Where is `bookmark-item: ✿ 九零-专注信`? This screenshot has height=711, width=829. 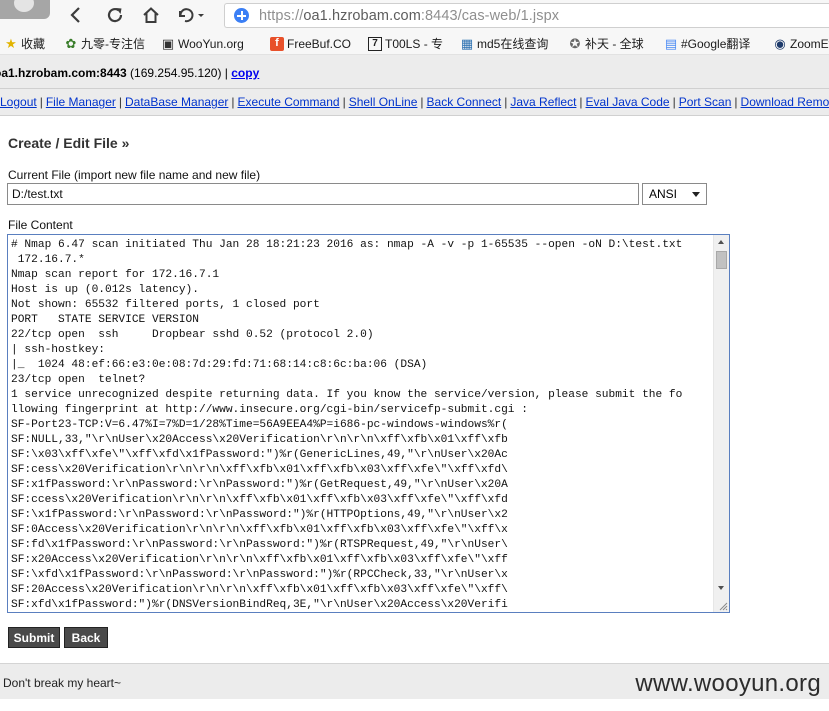 bookmark-item: ✿ 九零-专注信 is located at coordinates (104, 43).